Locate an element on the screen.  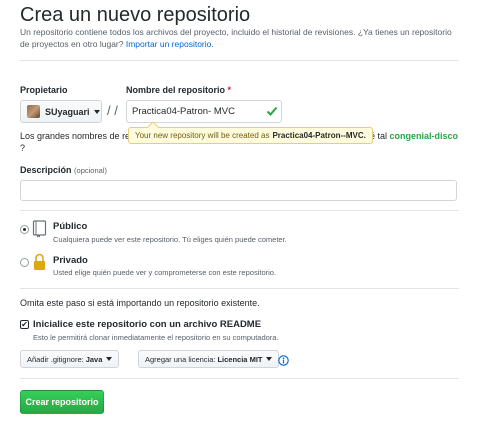
header-divider is located at coordinates (239, 60).